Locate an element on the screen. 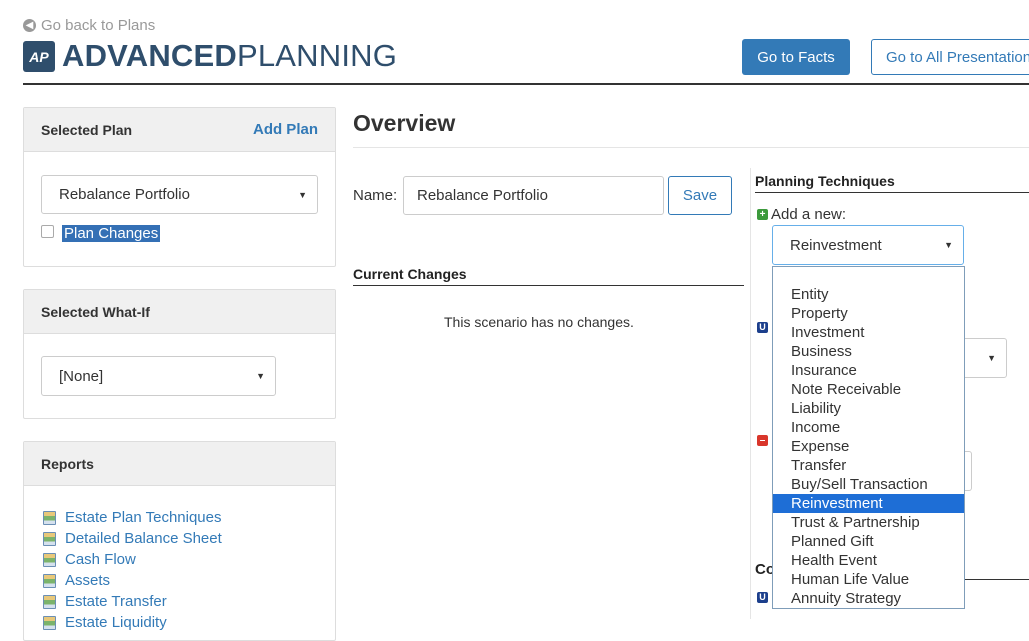 This screenshot has height=641, width=1029. report-link: Assets is located at coordinates (87, 580).